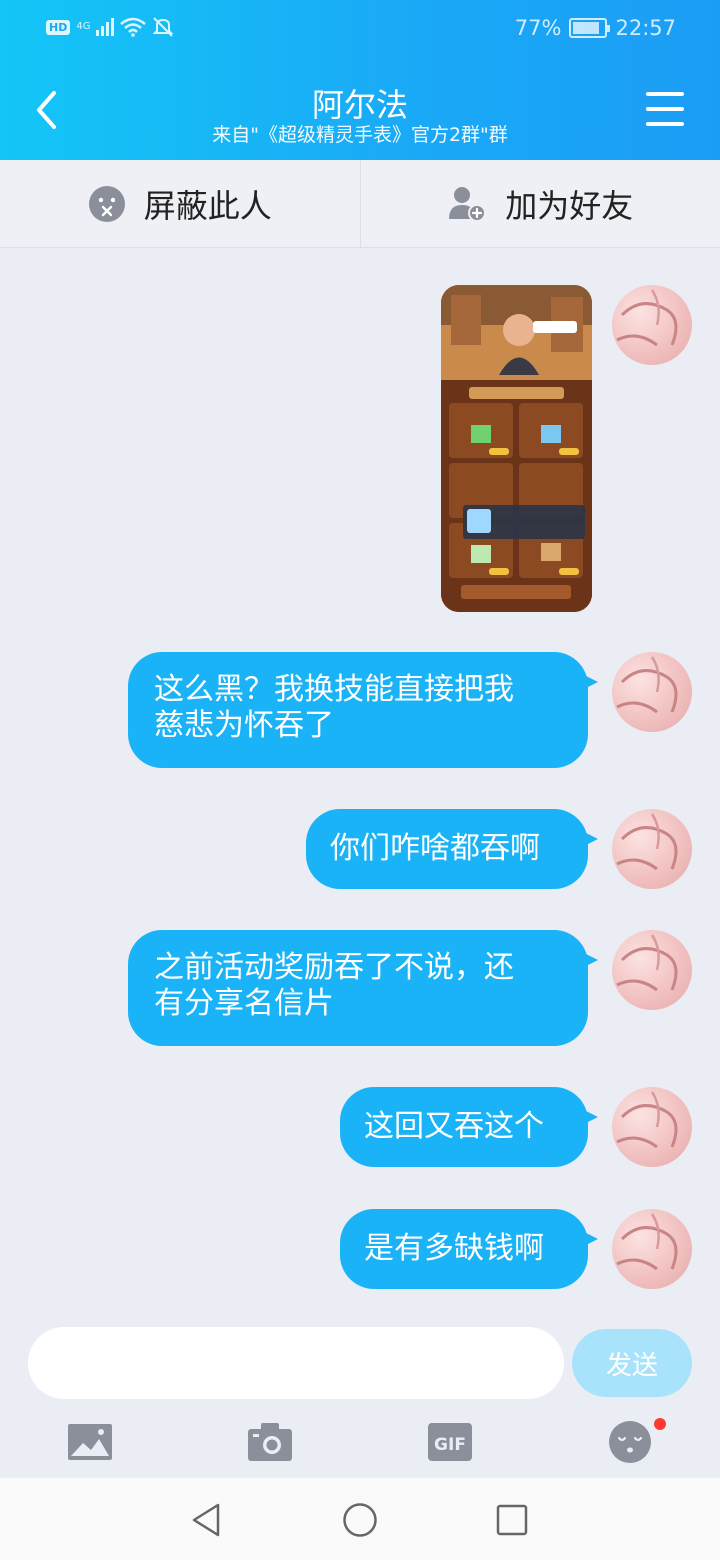  I want to click on message-text: 这么黑？我换技能直接把我, so click(334, 689).